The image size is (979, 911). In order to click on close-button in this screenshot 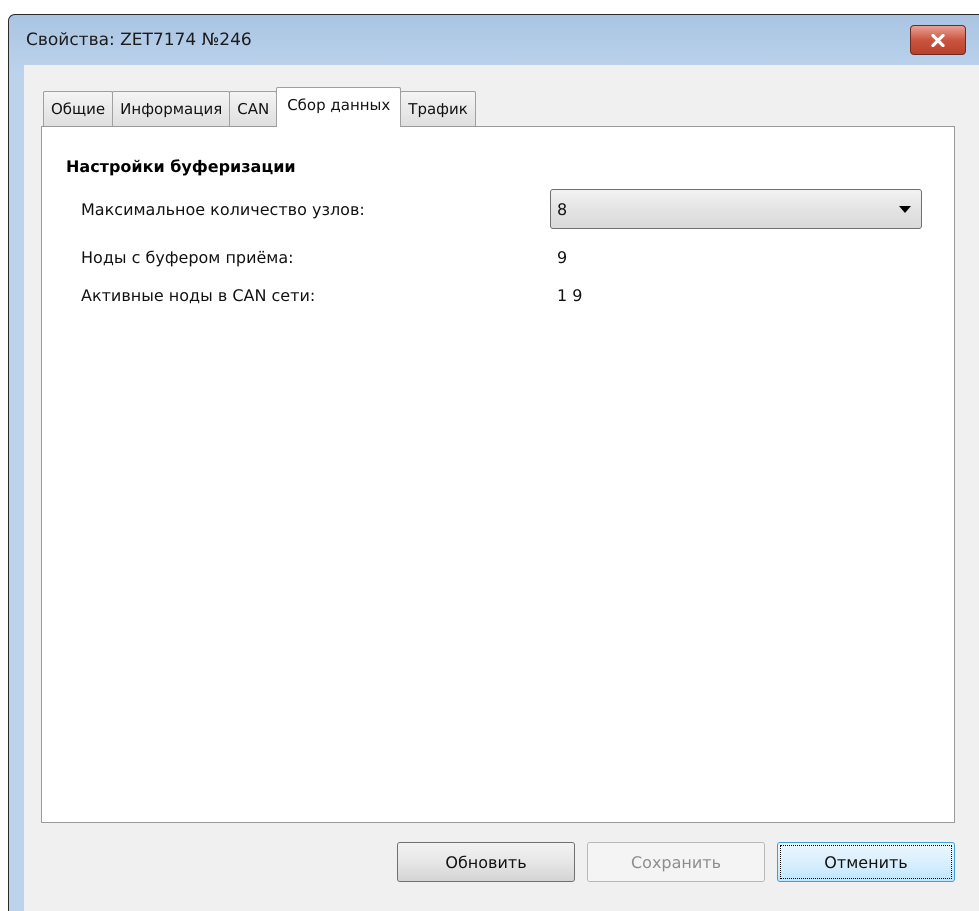, I will do `click(938, 40)`.